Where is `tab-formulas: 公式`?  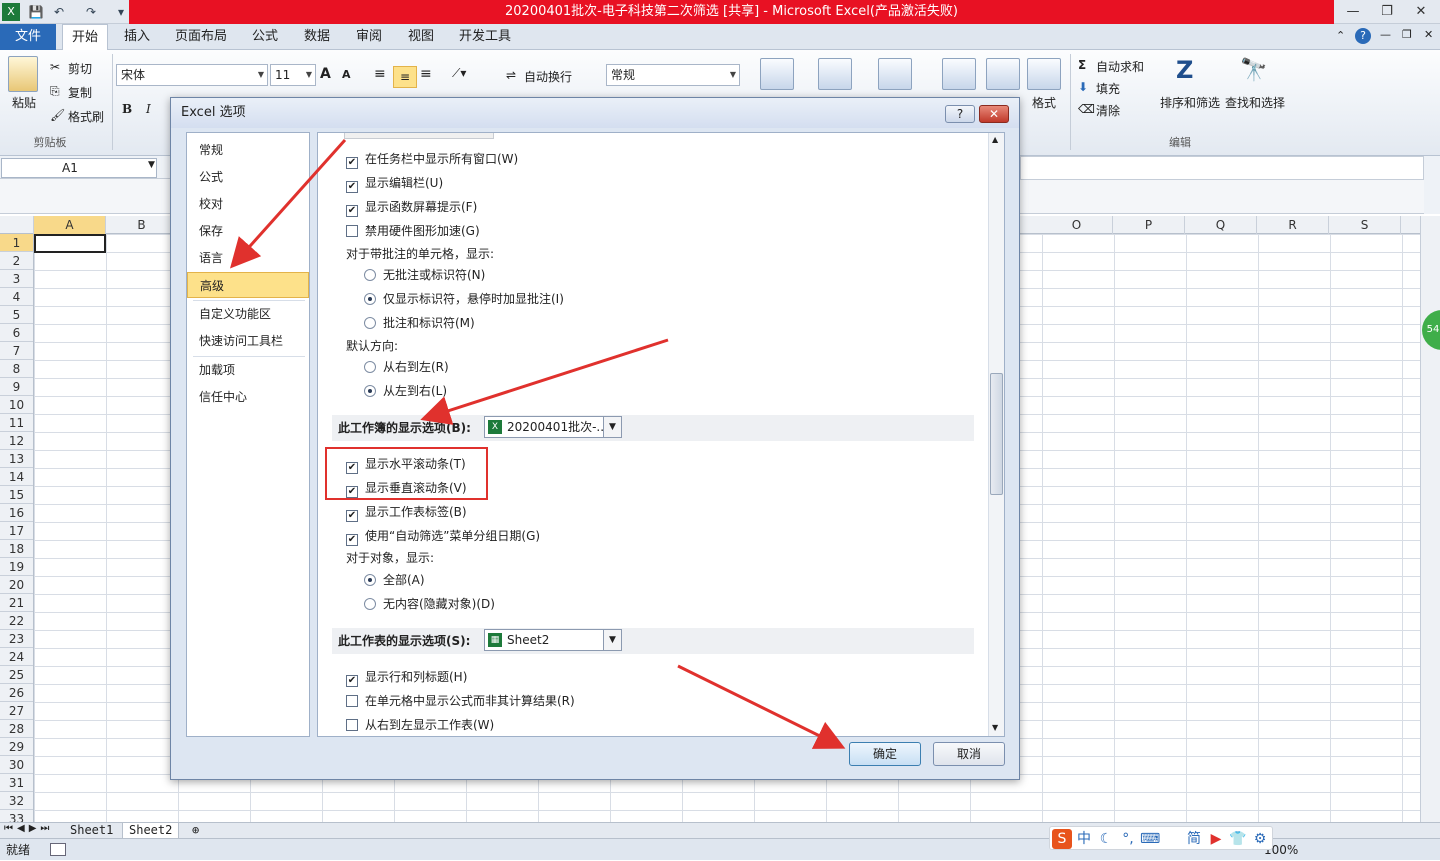 tab-formulas: 公式 is located at coordinates (265, 37).